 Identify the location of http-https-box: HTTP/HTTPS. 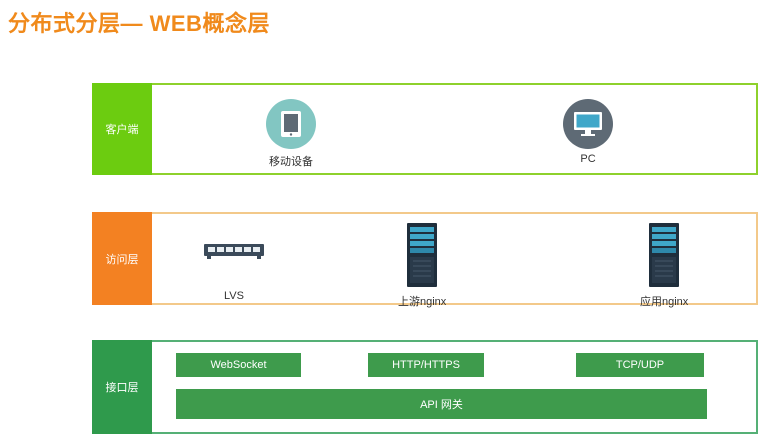
(426, 365).